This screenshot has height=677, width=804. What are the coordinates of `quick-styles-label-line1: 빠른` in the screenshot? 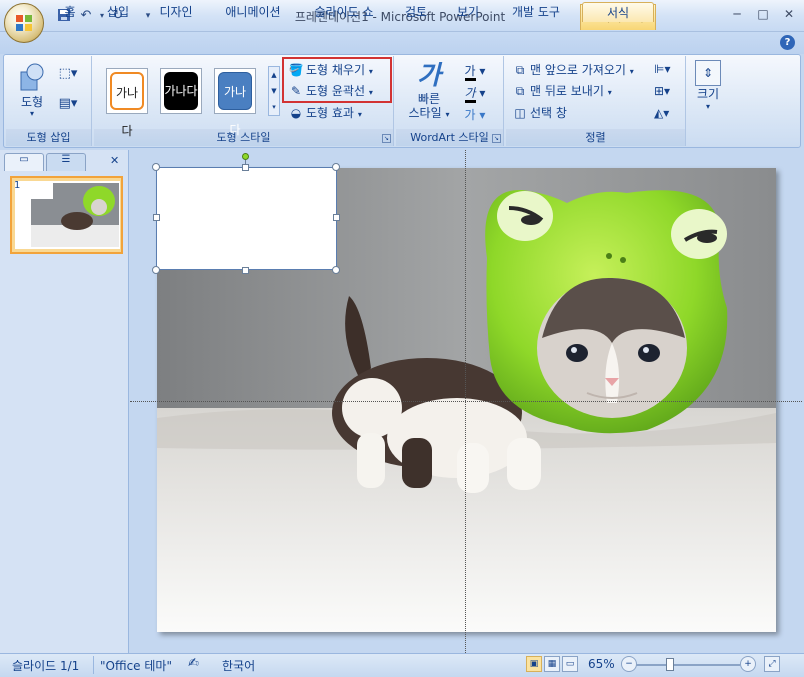 It's located at (429, 99).